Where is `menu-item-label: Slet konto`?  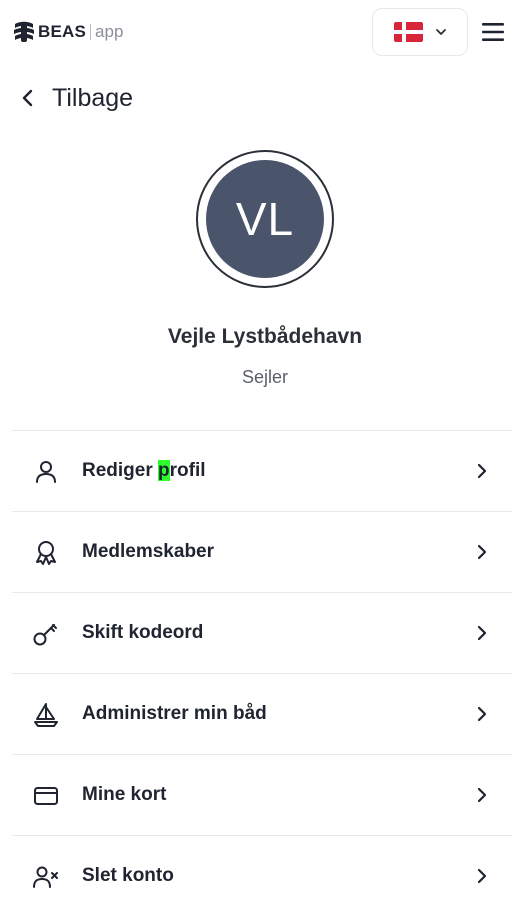
menu-item-label: Slet konto is located at coordinates (128, 875).